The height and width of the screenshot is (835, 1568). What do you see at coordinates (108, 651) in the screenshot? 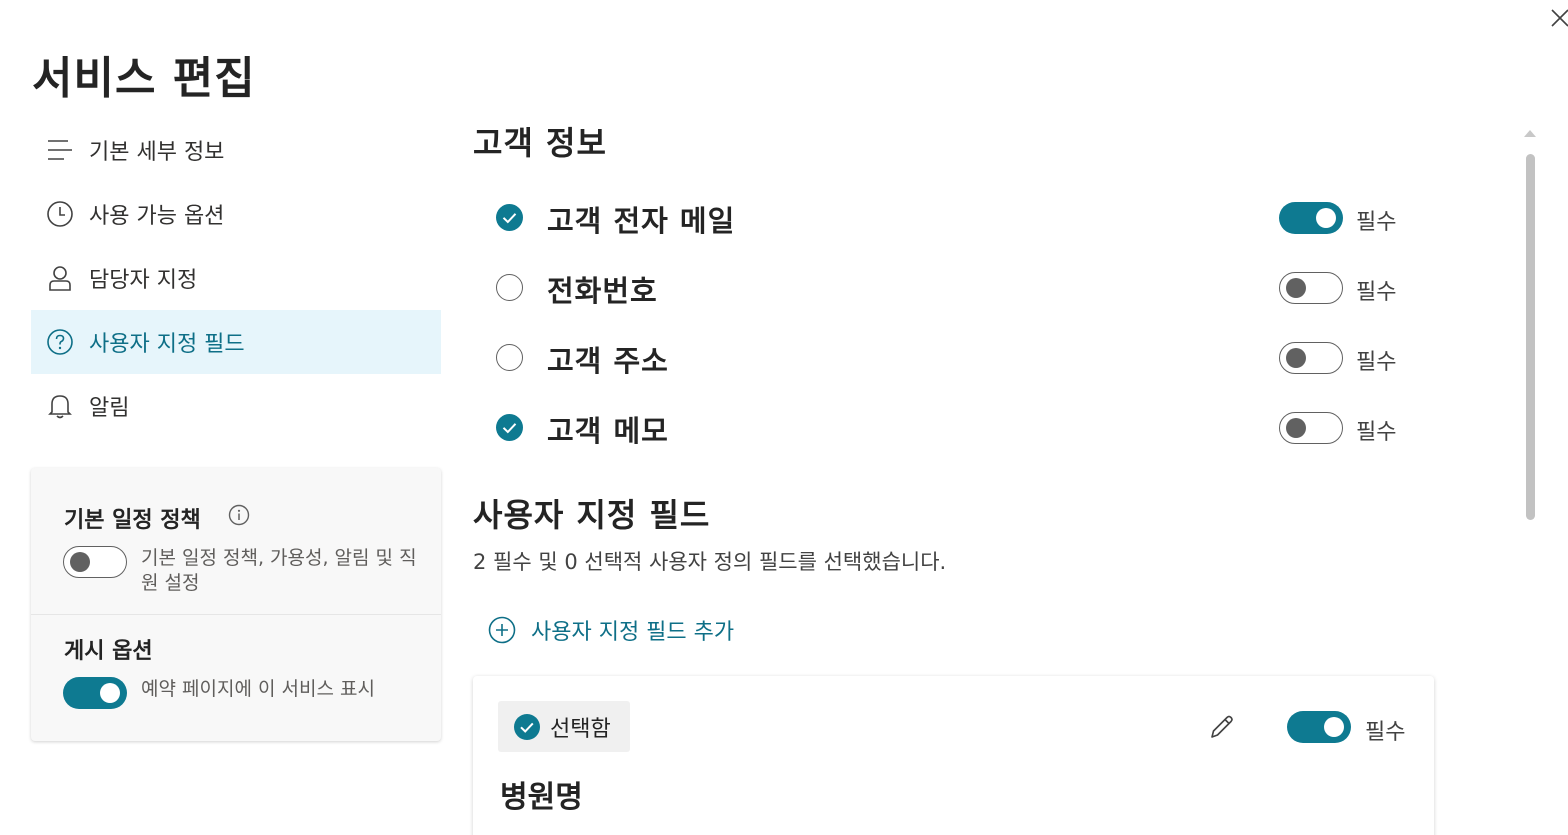
I see `publish-options-title: 게시 옵션` at bounding box center [108, 651].